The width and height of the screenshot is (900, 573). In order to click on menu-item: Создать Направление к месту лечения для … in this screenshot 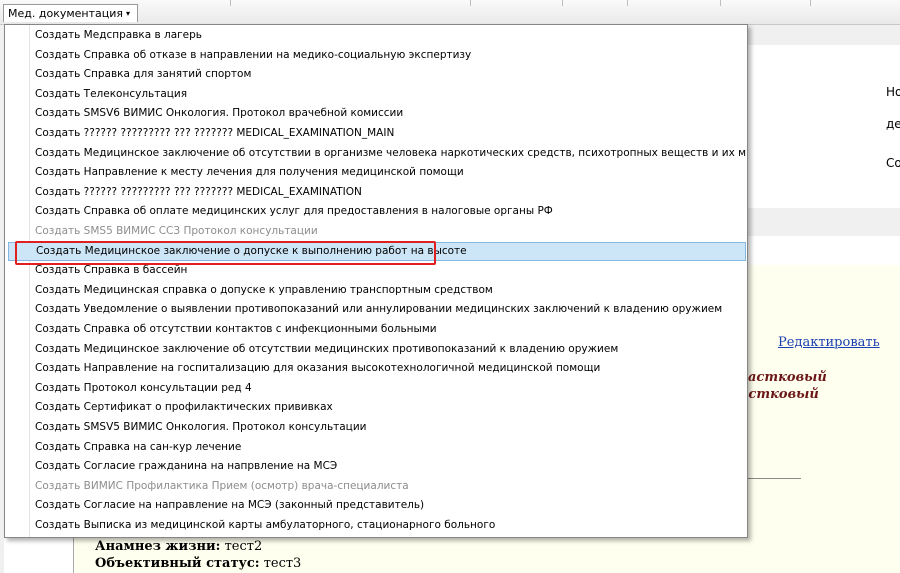, I will do `click(377, 172)`.